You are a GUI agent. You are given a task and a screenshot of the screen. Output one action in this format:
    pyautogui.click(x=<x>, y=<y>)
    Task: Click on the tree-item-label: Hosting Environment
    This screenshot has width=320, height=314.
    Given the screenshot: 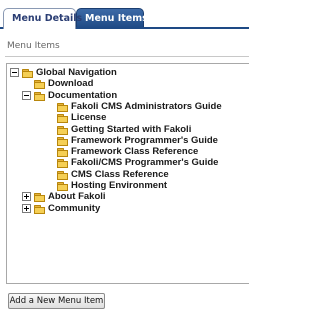 What is the action you would take?
    pyautogui.click(x=119, y=185)
    